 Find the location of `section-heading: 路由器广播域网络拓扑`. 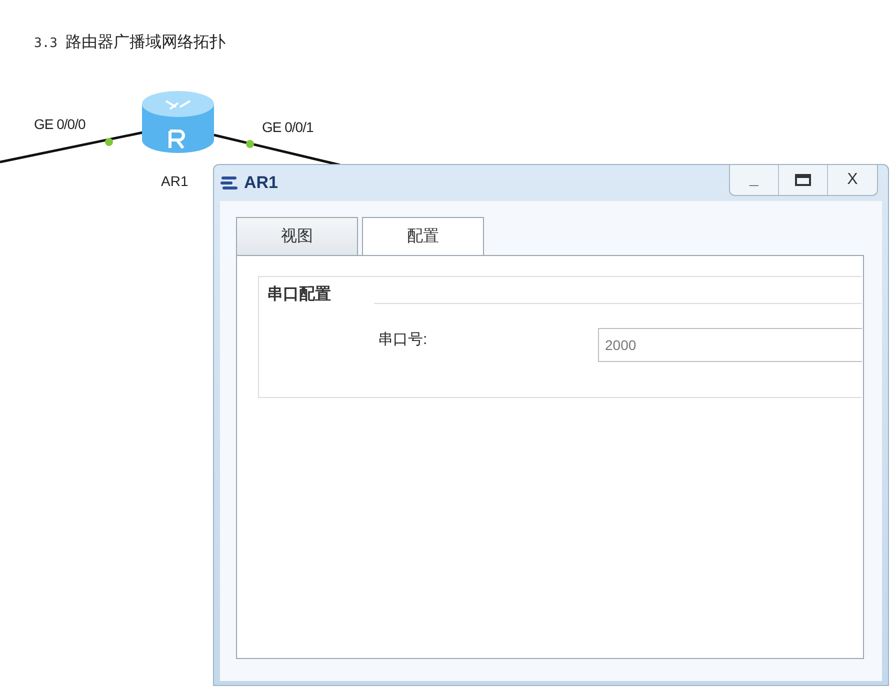

section-heading: 路由器广播域网络拓扑 is located at coordinates (145, 42).